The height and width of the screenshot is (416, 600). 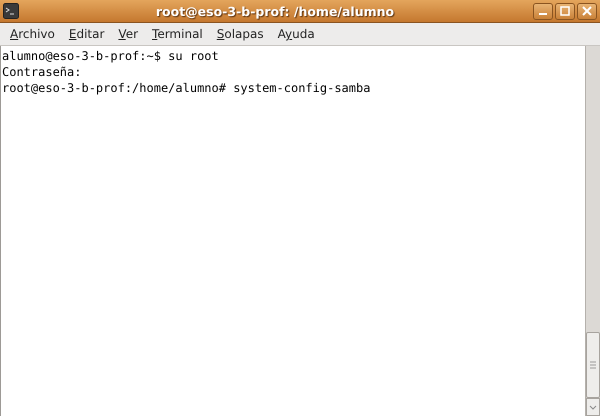 I want to click on minimize-icon, so click(x=543, y=14).